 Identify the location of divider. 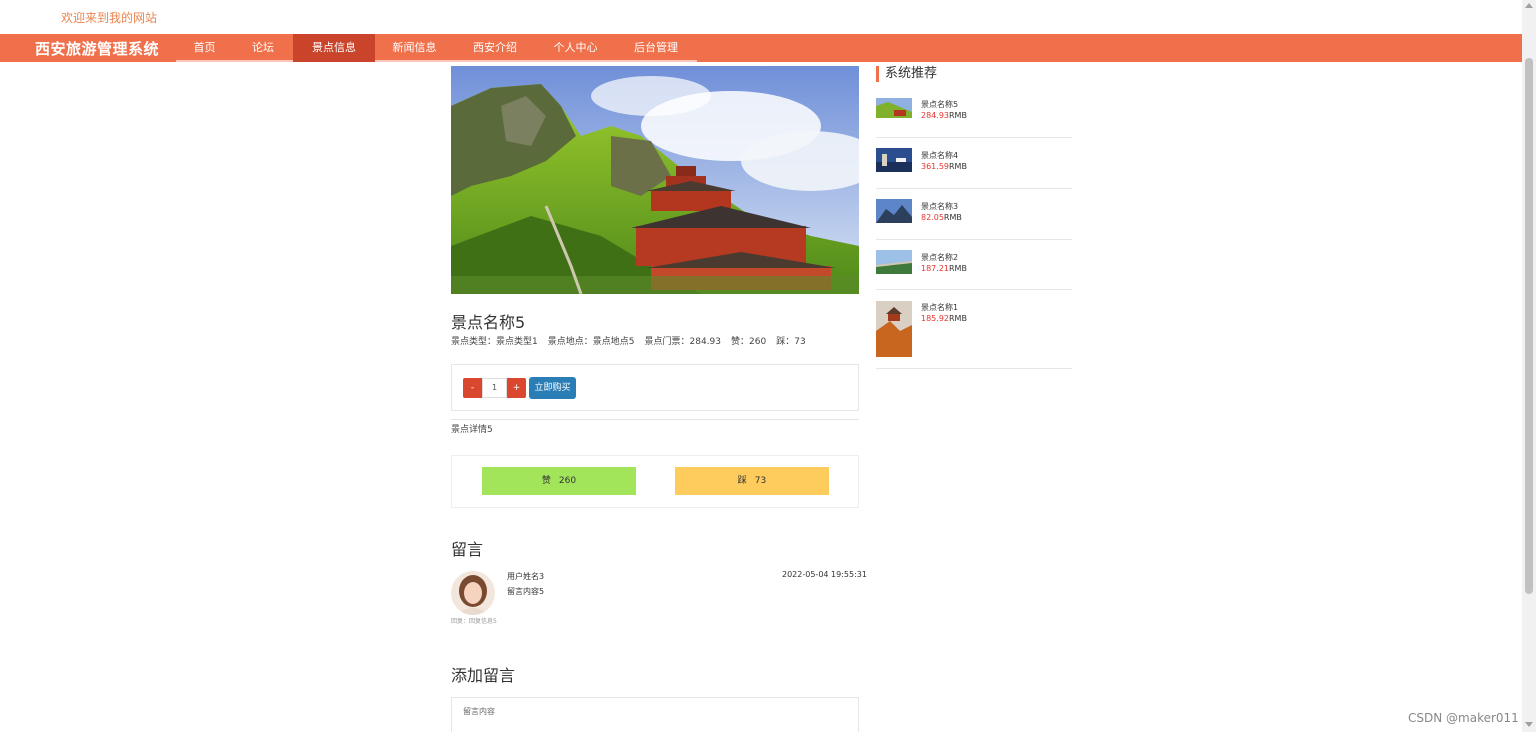
(655, 419).